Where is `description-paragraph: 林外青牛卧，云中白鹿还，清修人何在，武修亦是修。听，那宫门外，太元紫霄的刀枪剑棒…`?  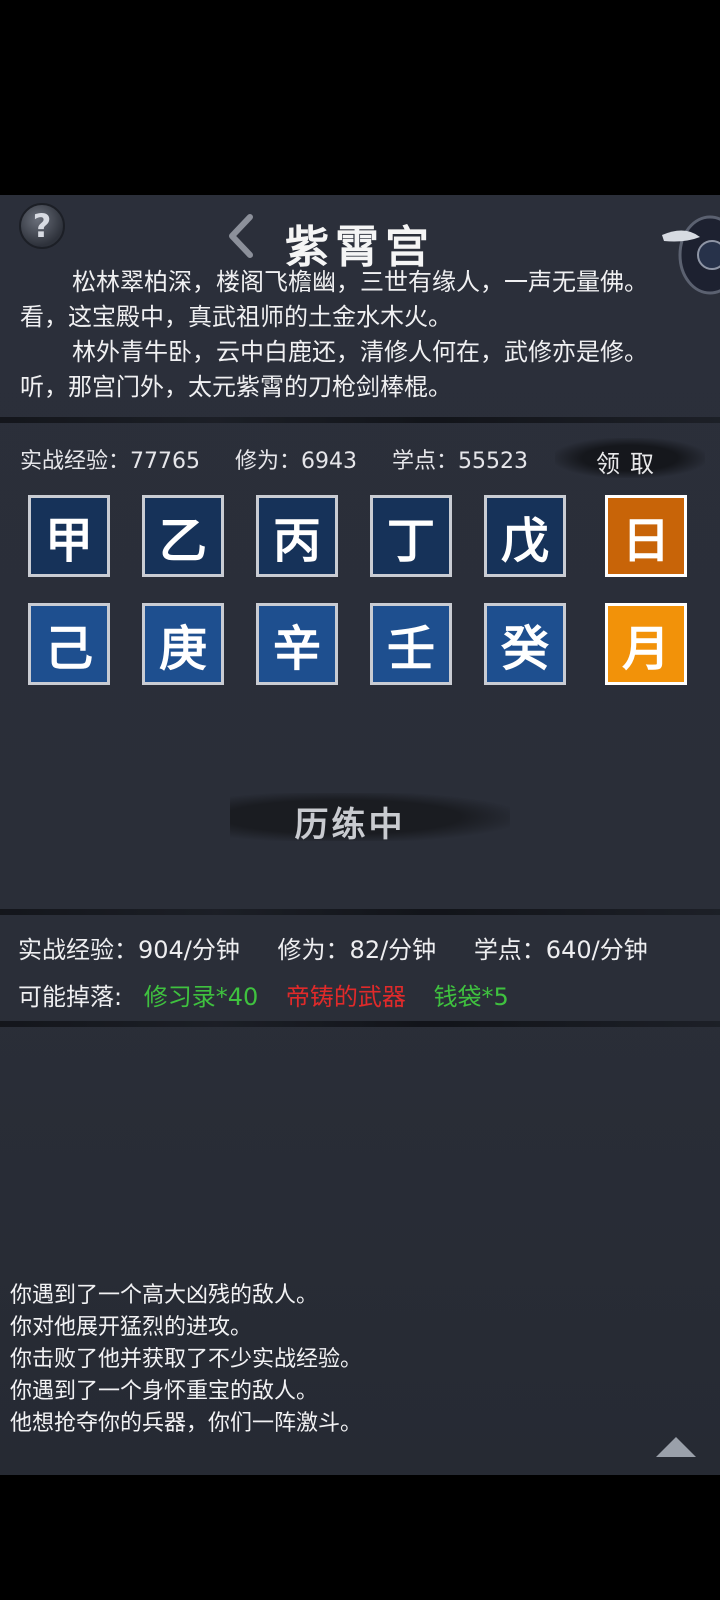 description-paragraph: 林外青牛卧，云中白鹿还，清修人何在，武修亦是修。听，那宫门外，太元紫霄的刀枪剑棒… is located at coordinates (334, 369).